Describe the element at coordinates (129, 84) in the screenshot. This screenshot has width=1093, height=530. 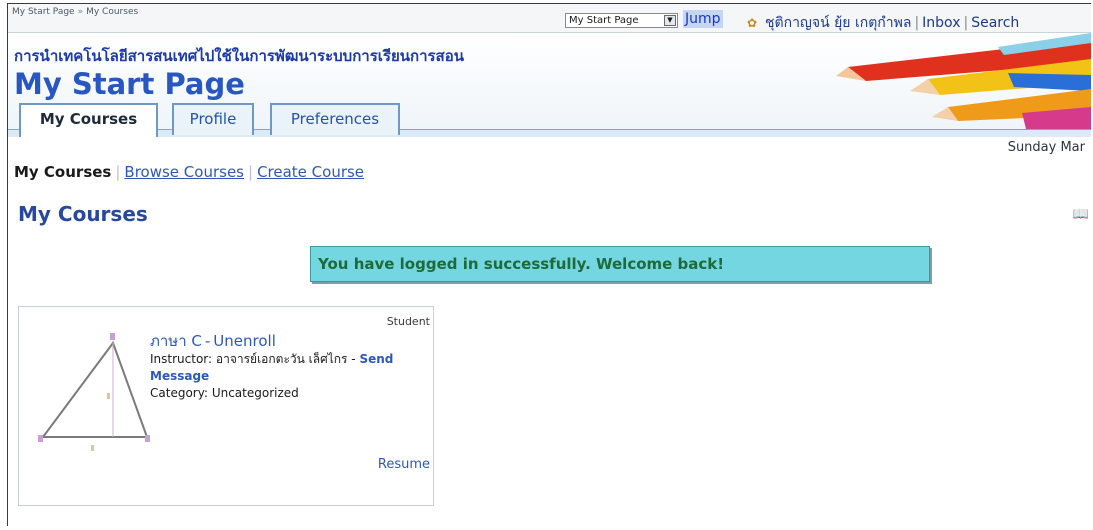
I see `page-title: My Start Page` at that location.